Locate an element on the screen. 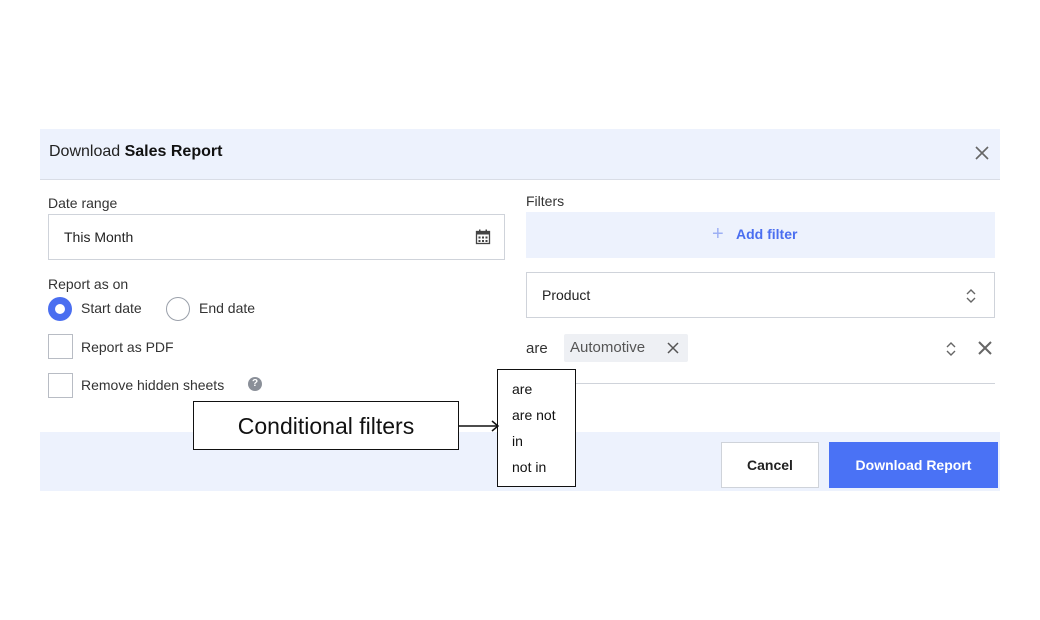 The width and height of the screenshot is (1040, 620). dropdown-option-not-in: not in is located at coordinates (529, 467).